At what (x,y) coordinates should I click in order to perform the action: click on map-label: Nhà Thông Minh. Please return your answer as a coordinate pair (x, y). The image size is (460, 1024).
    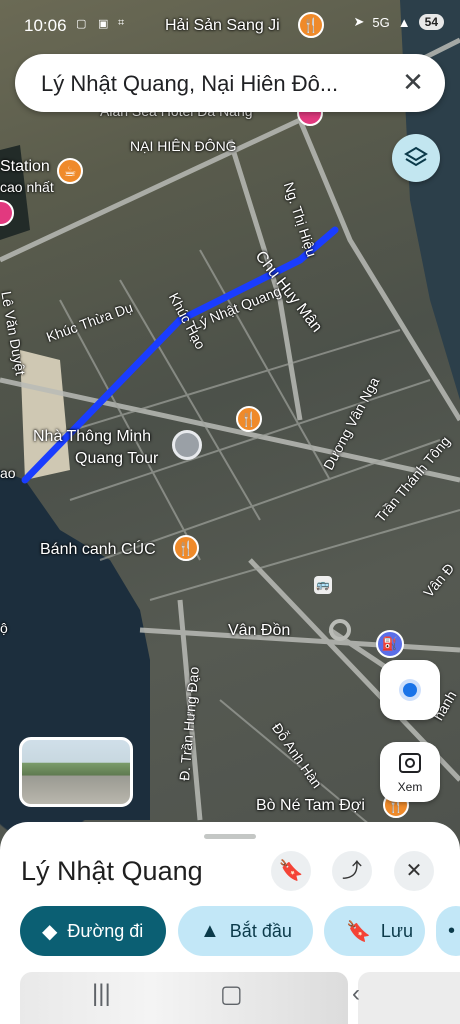
    Looking at the image, I should click on (92, 436).